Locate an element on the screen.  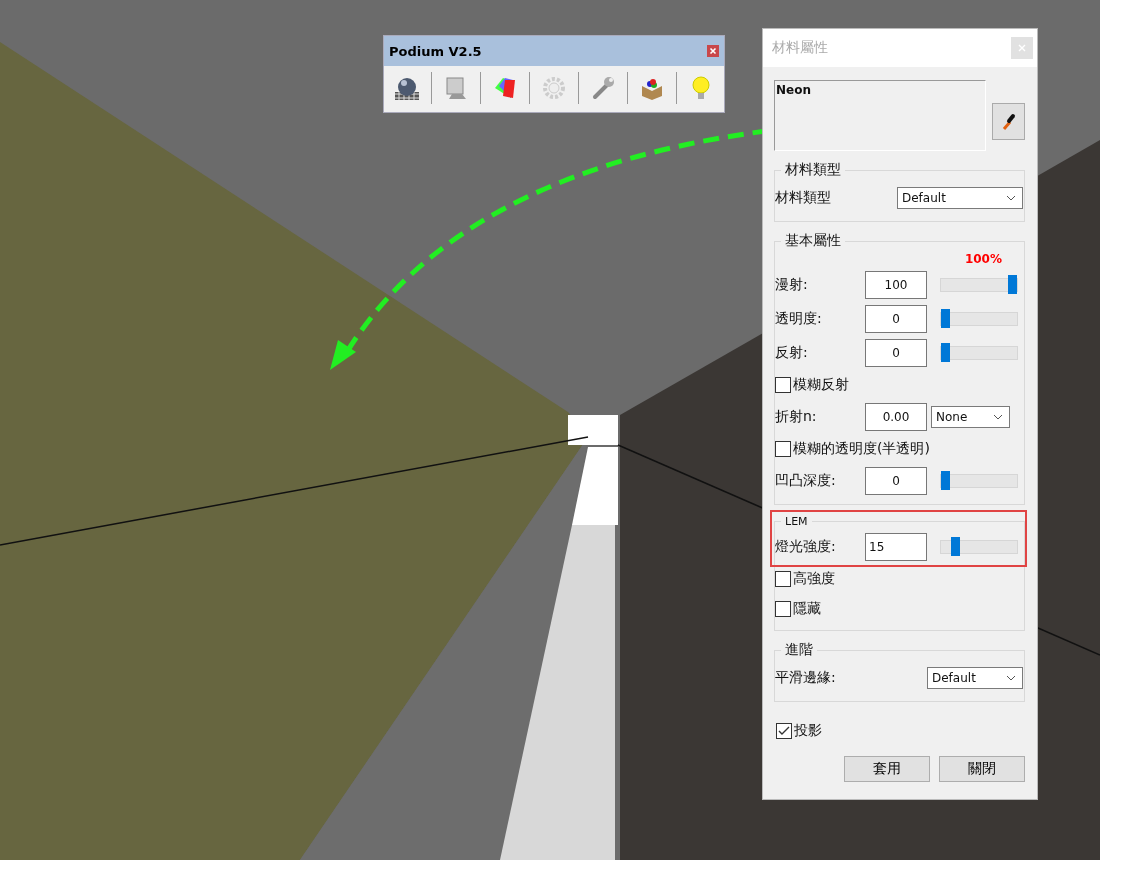
field-label: 漫射: is located at coordinates (792, 285).